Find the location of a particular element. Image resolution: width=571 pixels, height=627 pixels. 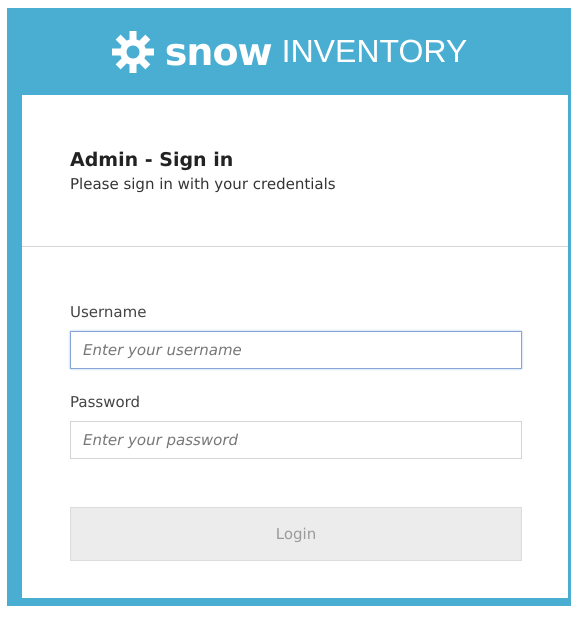

field-label: Username is located at coordinates (108, 312).